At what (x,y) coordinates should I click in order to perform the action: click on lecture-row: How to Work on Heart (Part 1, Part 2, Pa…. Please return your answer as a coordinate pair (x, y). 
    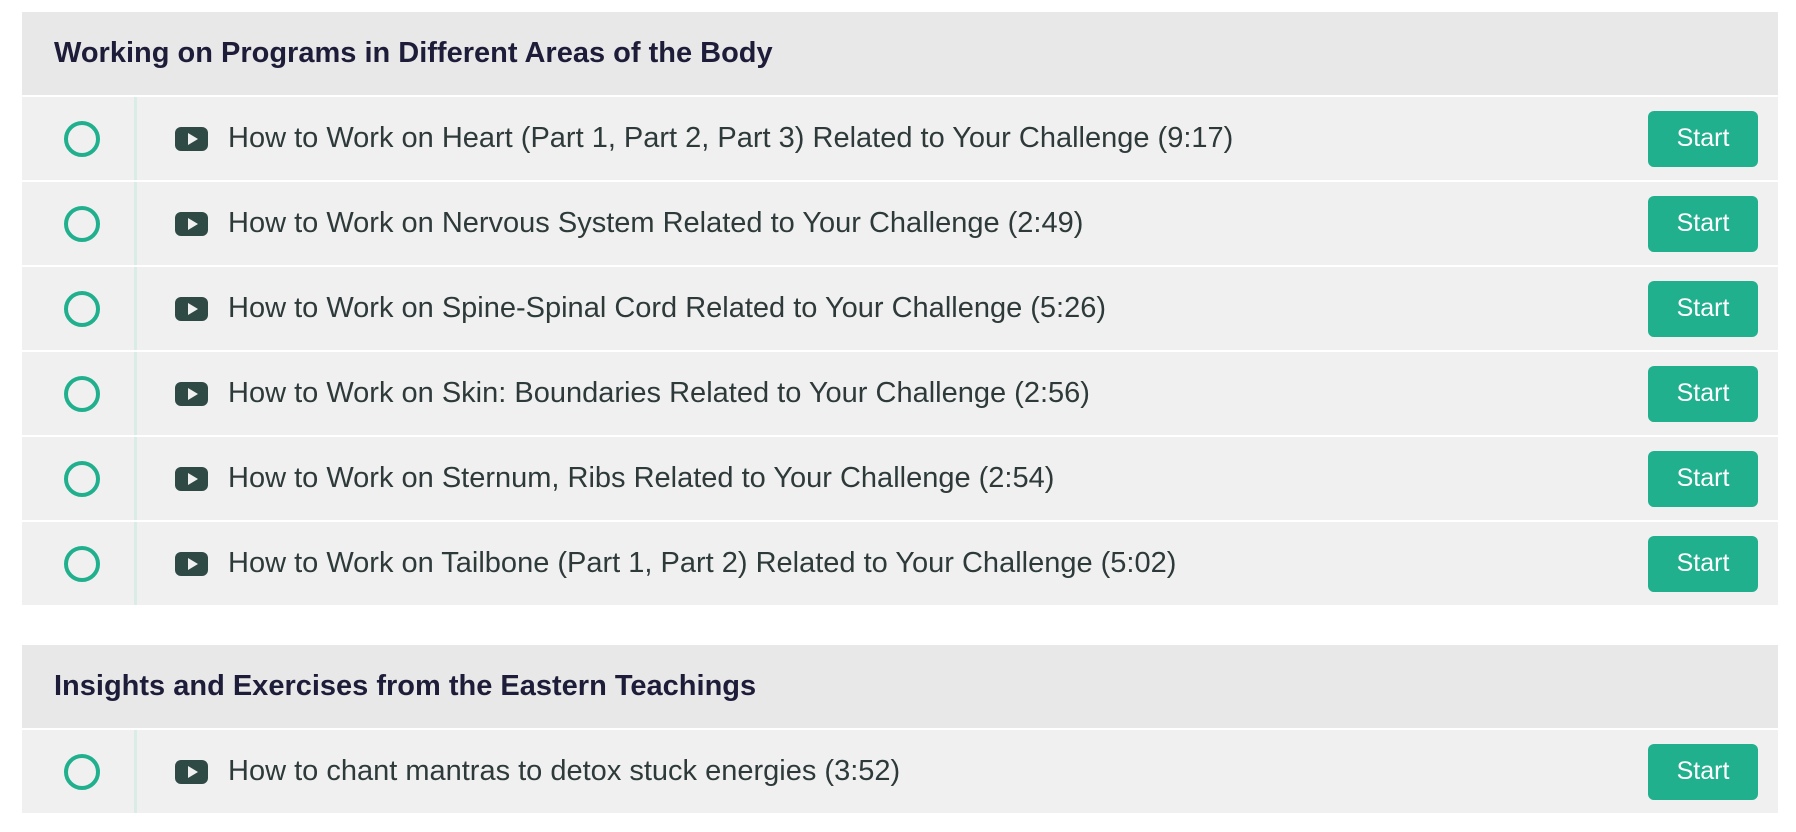
    Looking at the image, I should click on (900, 137).